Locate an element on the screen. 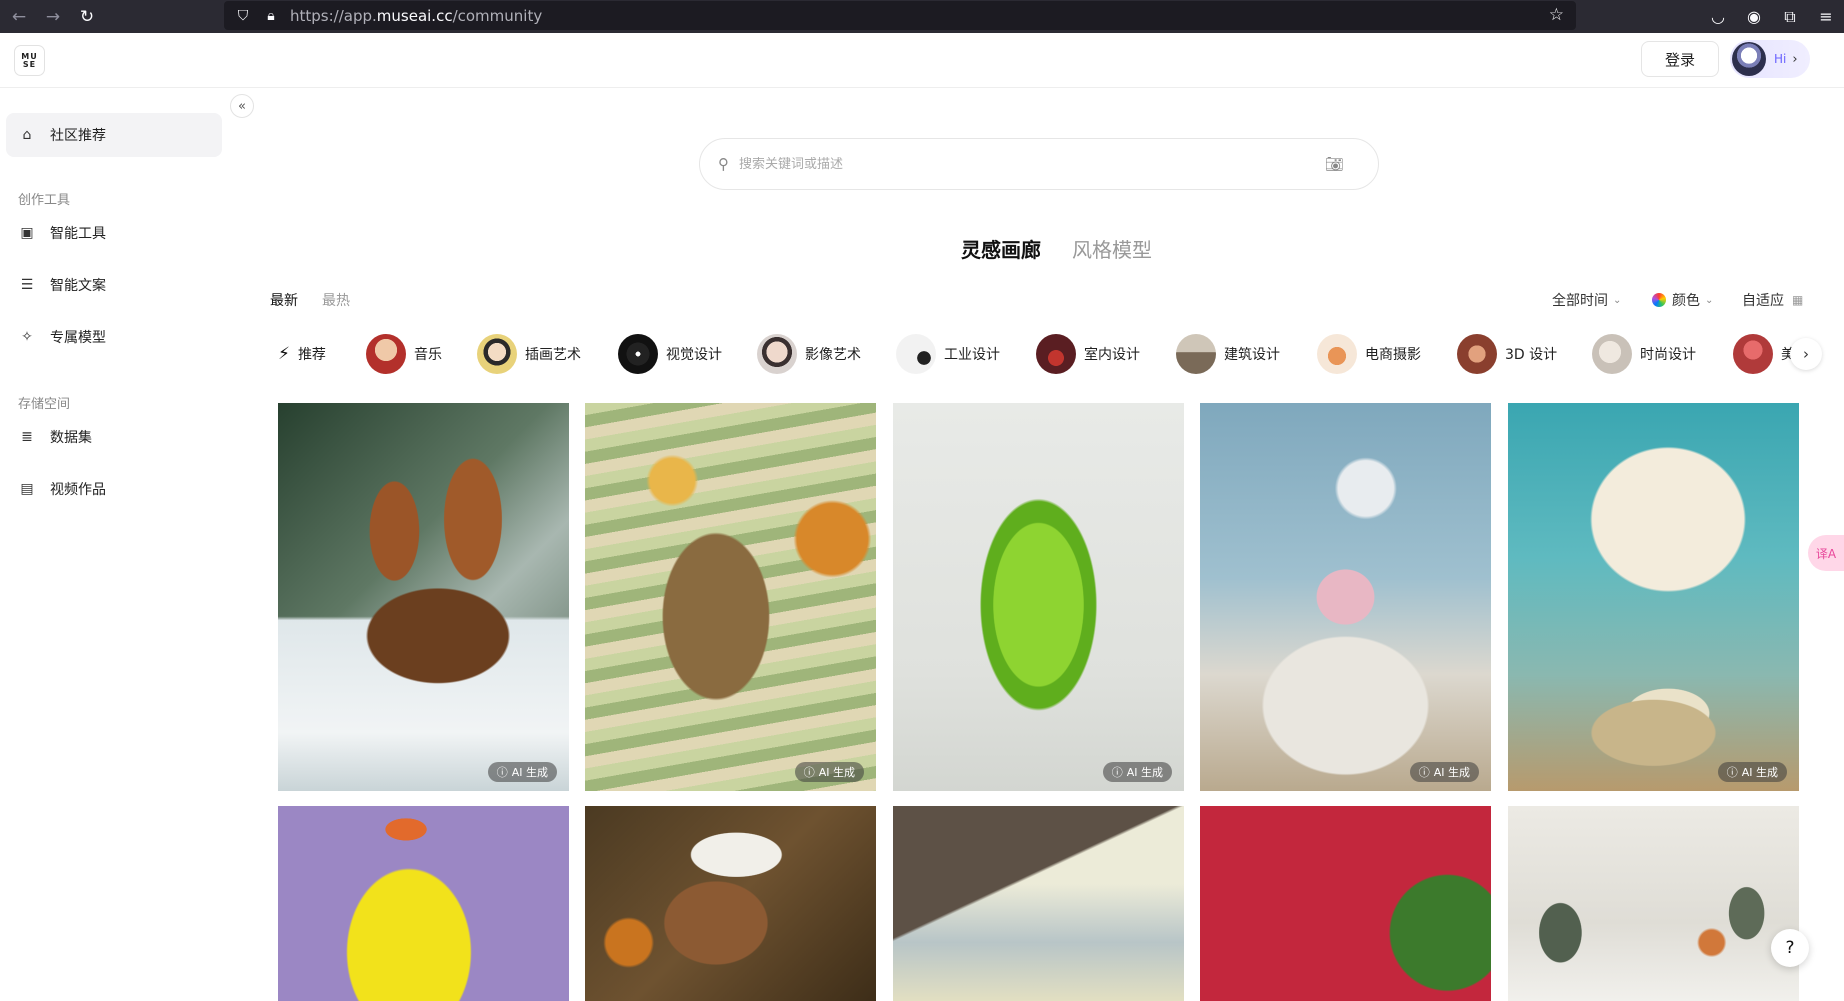 The height and width of the screenshot is (1001, 1844). gallery-card-snow-forest is located at coordinates (1653, 903).